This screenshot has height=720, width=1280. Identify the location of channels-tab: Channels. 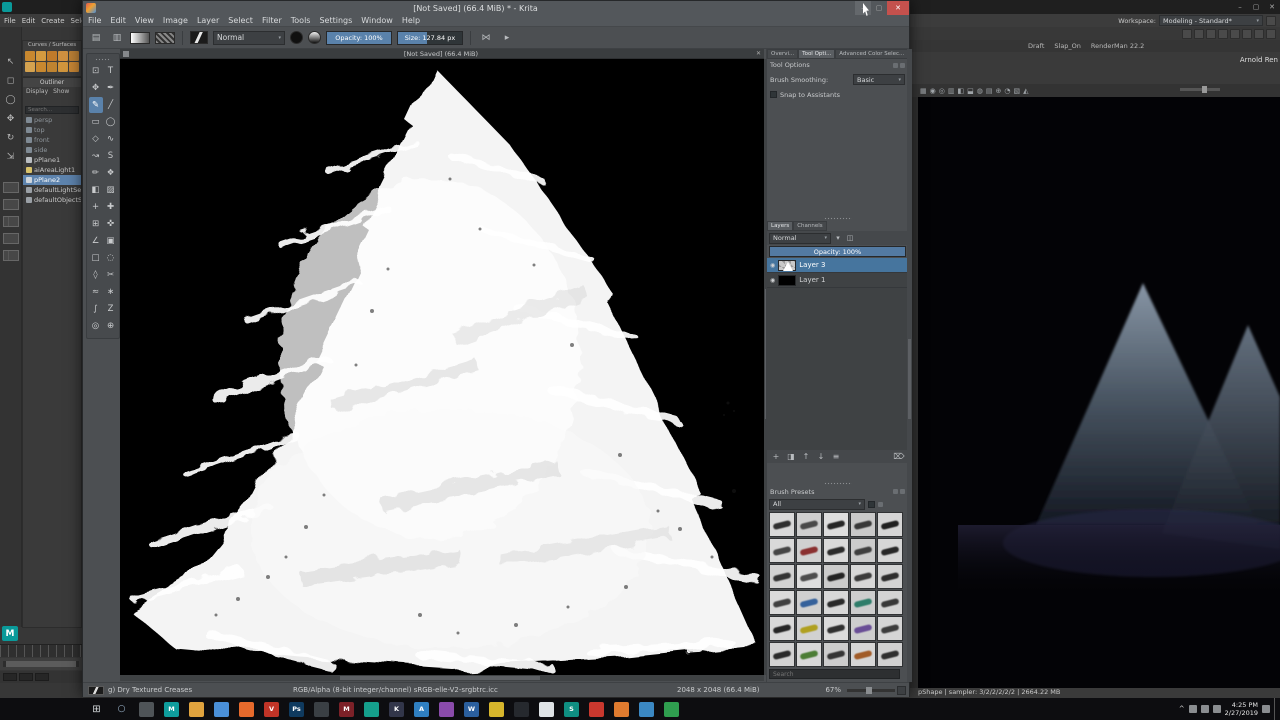
(810, 226).